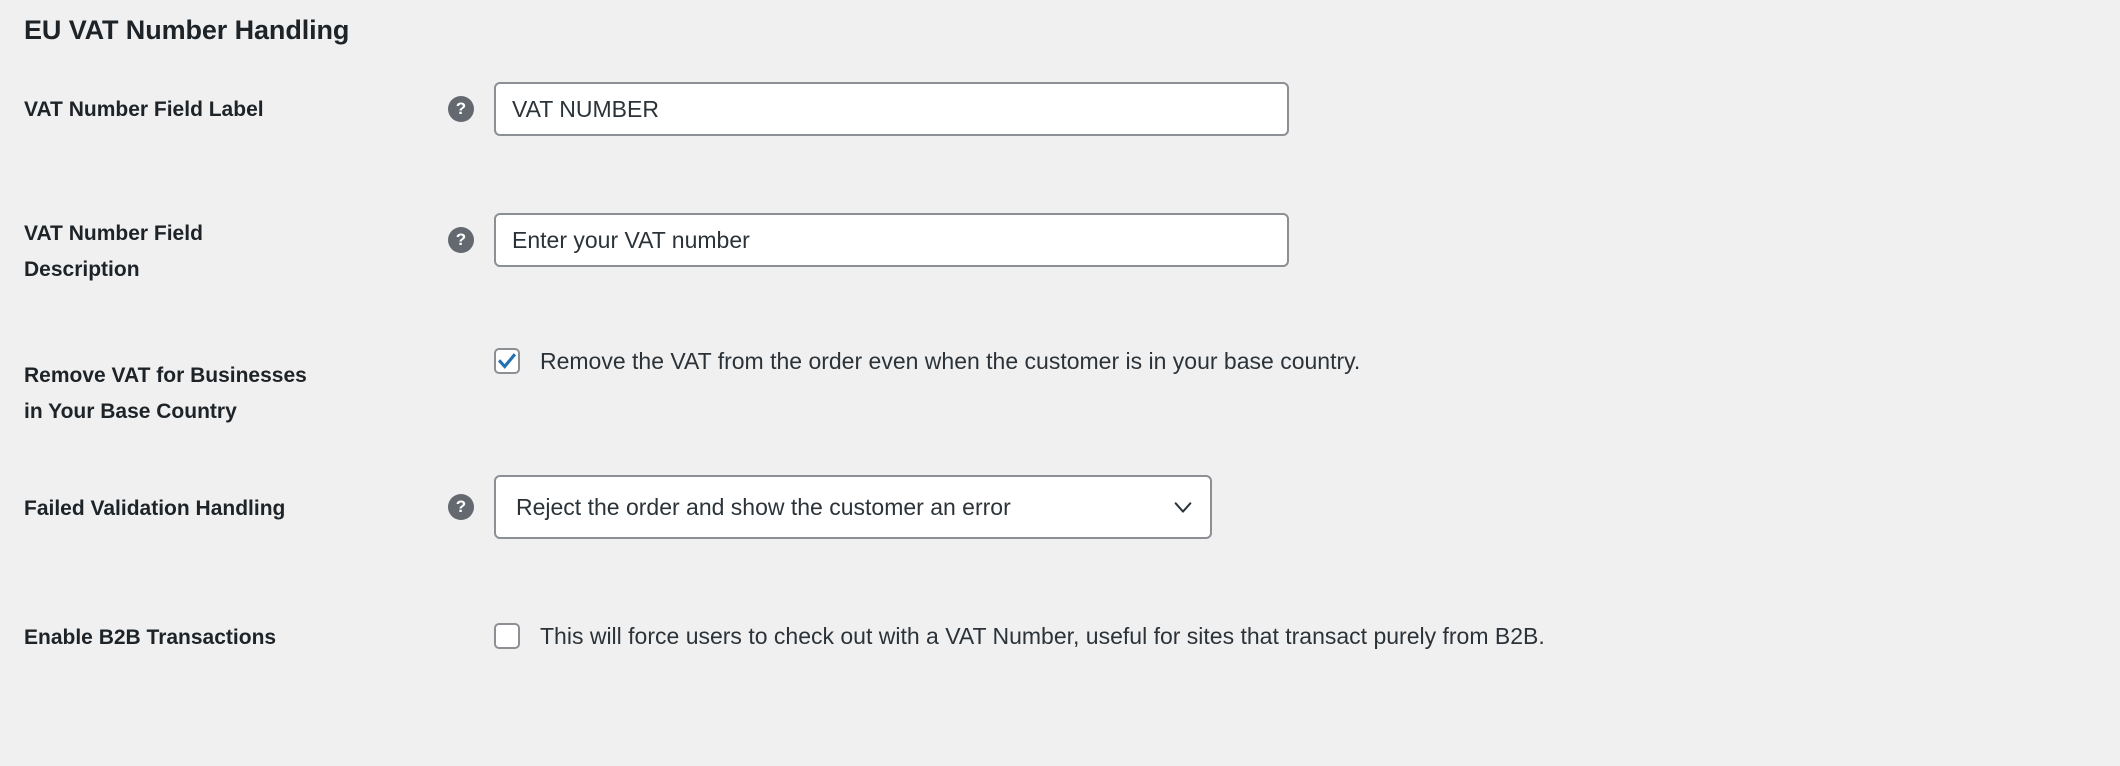 This screenshot has height=766, width=2120. I want to click on field-cell-vat-number-field-label, so click(1307, 109).